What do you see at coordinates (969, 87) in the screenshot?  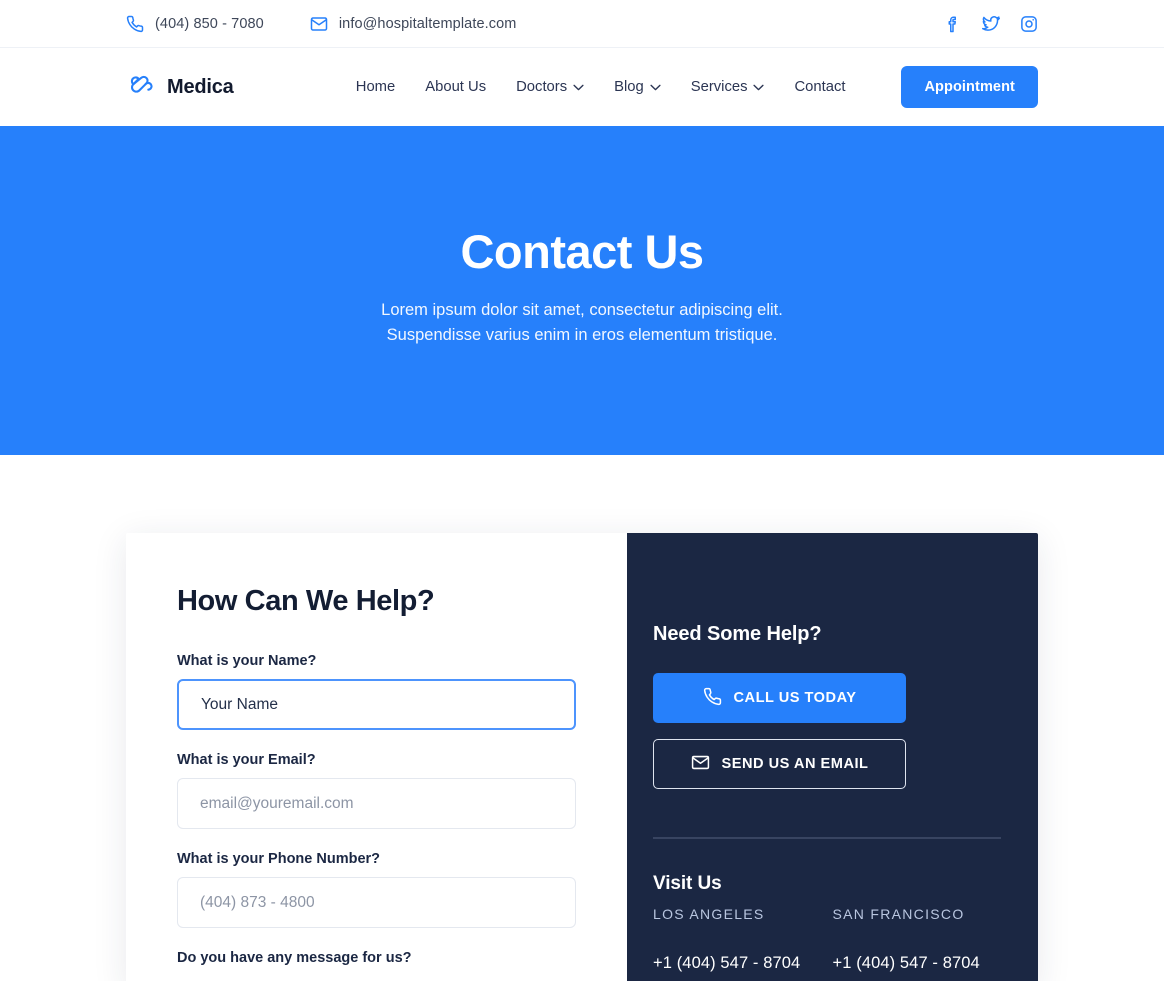 I see `appointment-button: Appointment` at bounding box center [969, 87].